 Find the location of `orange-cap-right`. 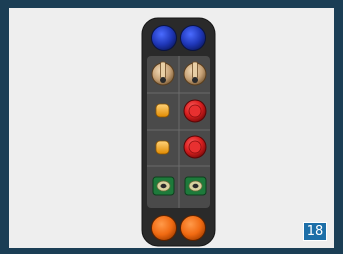

orange-cap-right is located at coordinates (193, 228).